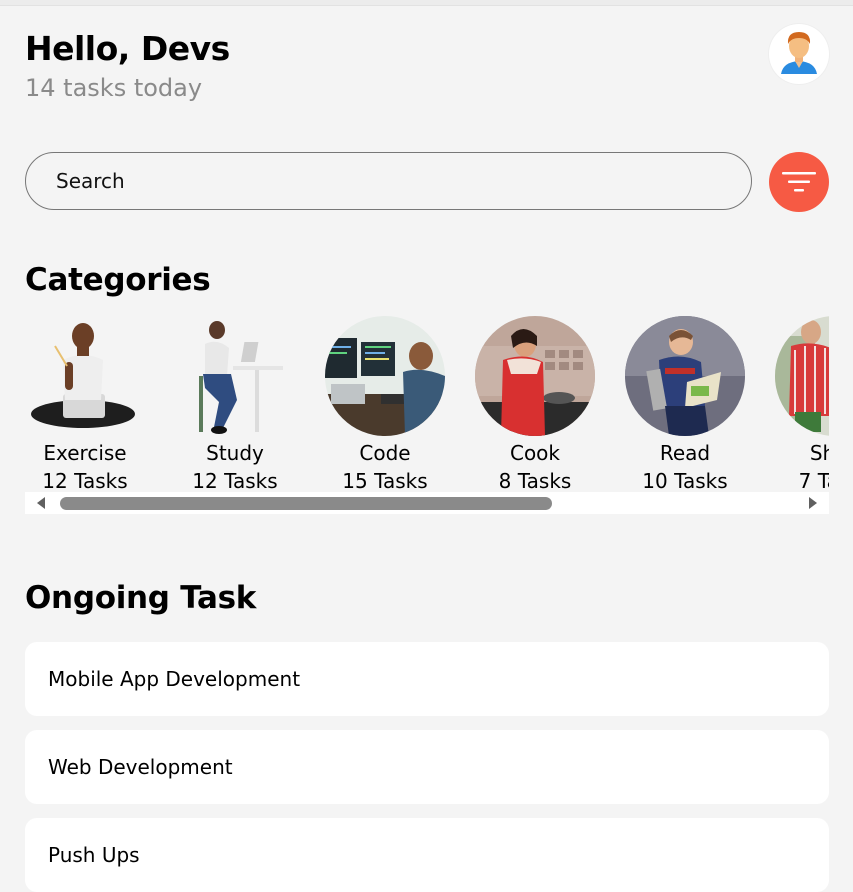  Describe the element at coordinates (94, 855) in the screenshot. I see `task-label: Push Ups` at that location.